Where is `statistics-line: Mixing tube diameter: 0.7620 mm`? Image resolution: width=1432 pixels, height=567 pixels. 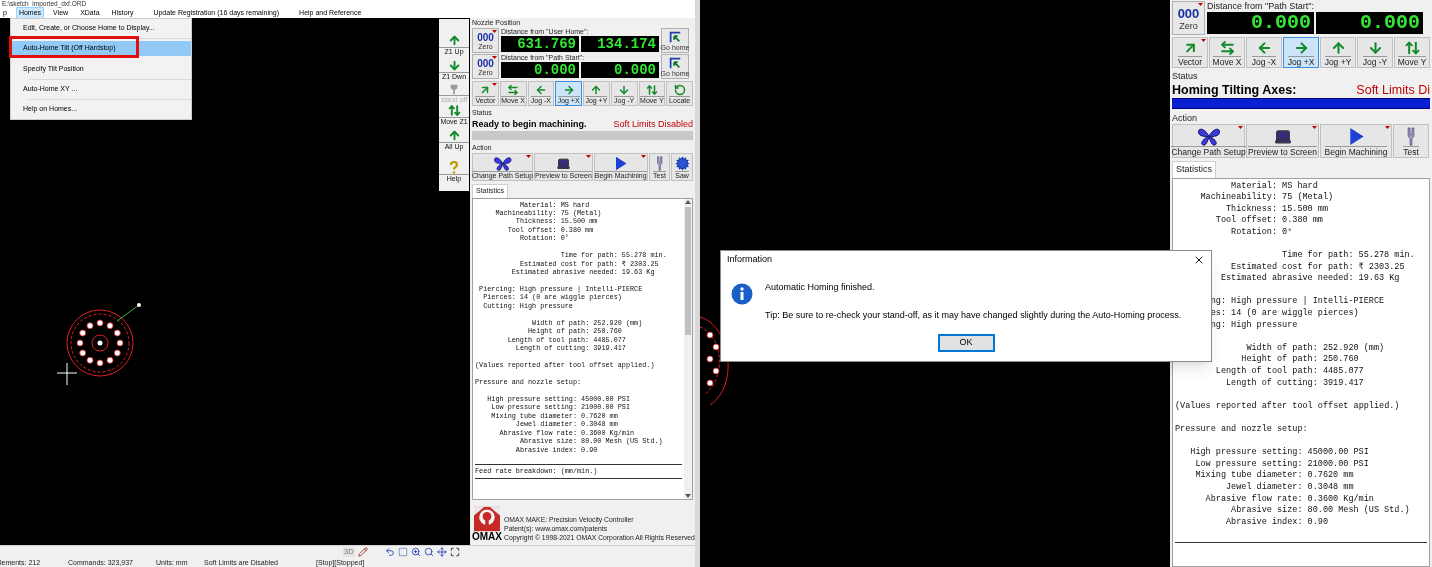
statistics-line: Mixing tube diameter: 0.7620 mm is located at coordinates (1274, 476).